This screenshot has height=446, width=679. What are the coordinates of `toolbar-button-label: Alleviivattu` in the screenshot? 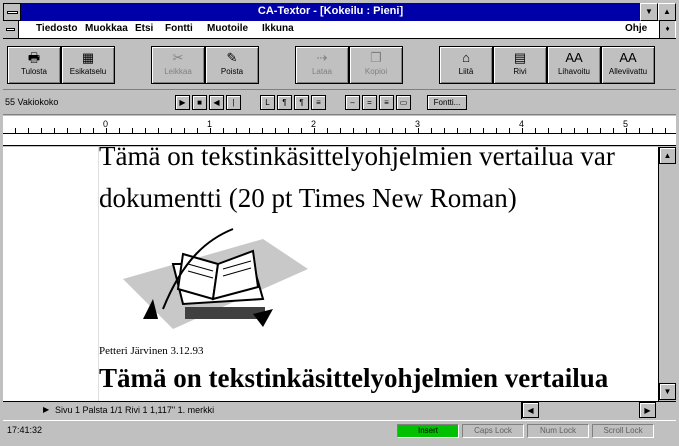 It's located at (628, 71).